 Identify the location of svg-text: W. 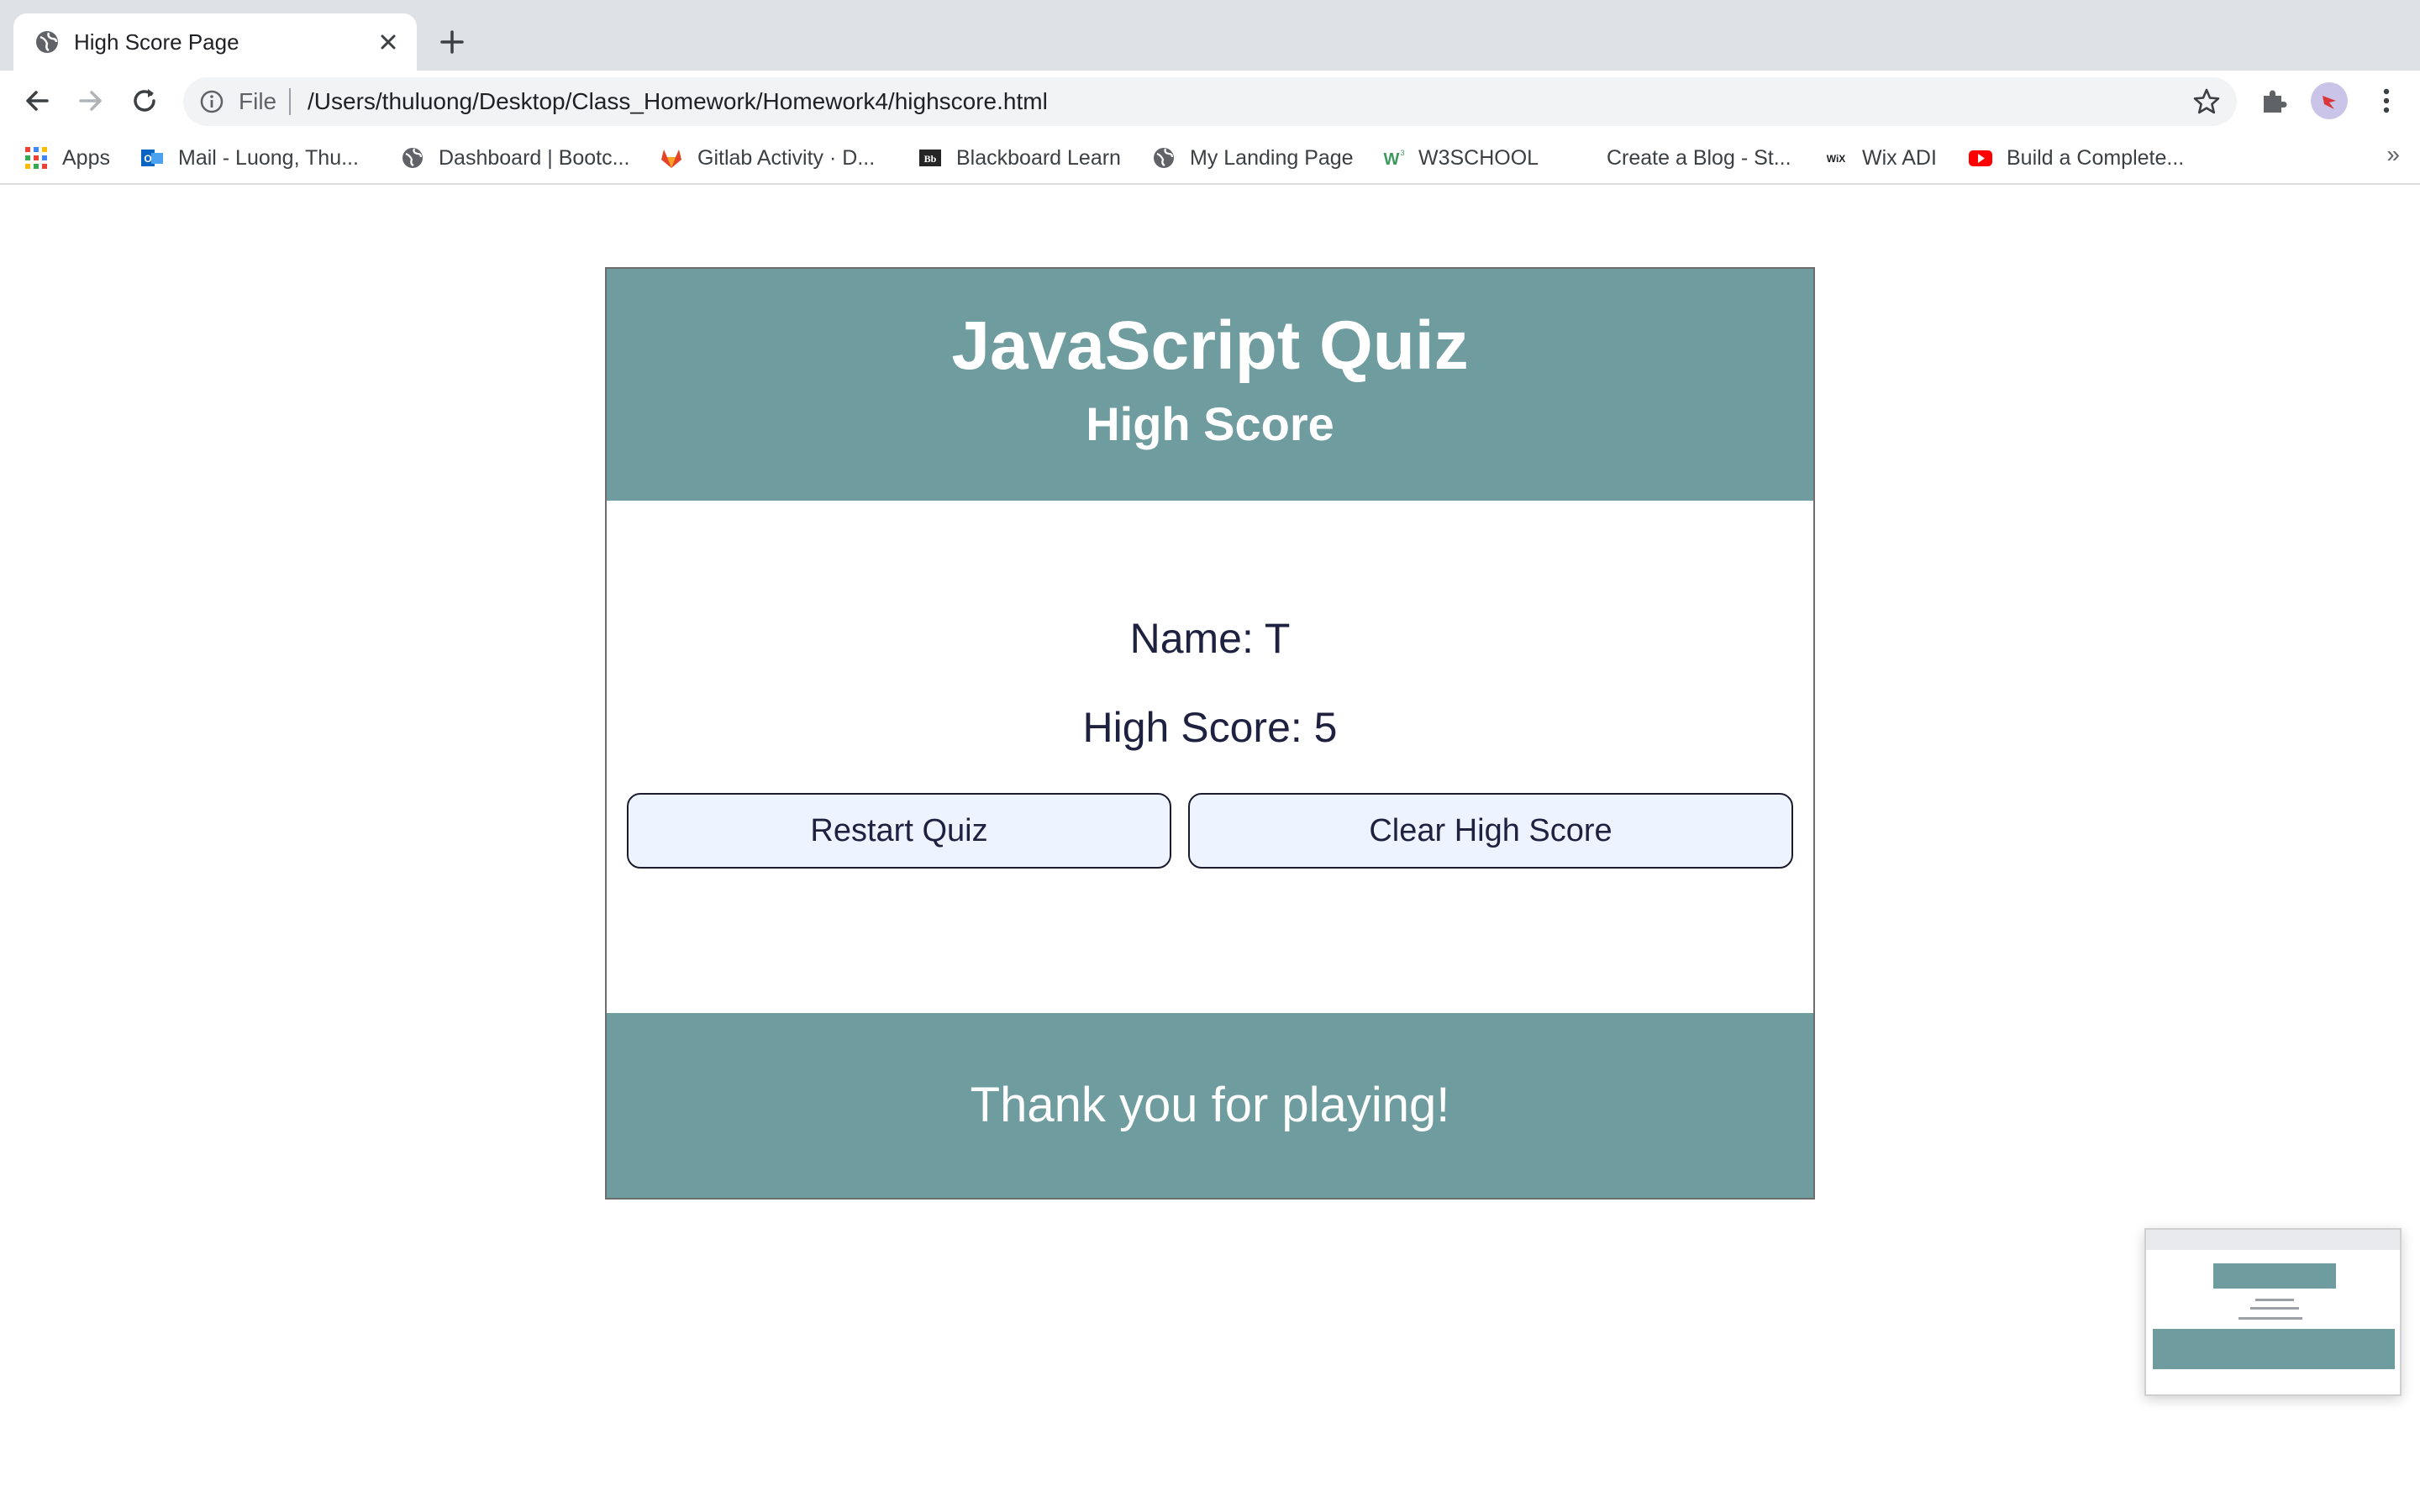
(1392, 159).